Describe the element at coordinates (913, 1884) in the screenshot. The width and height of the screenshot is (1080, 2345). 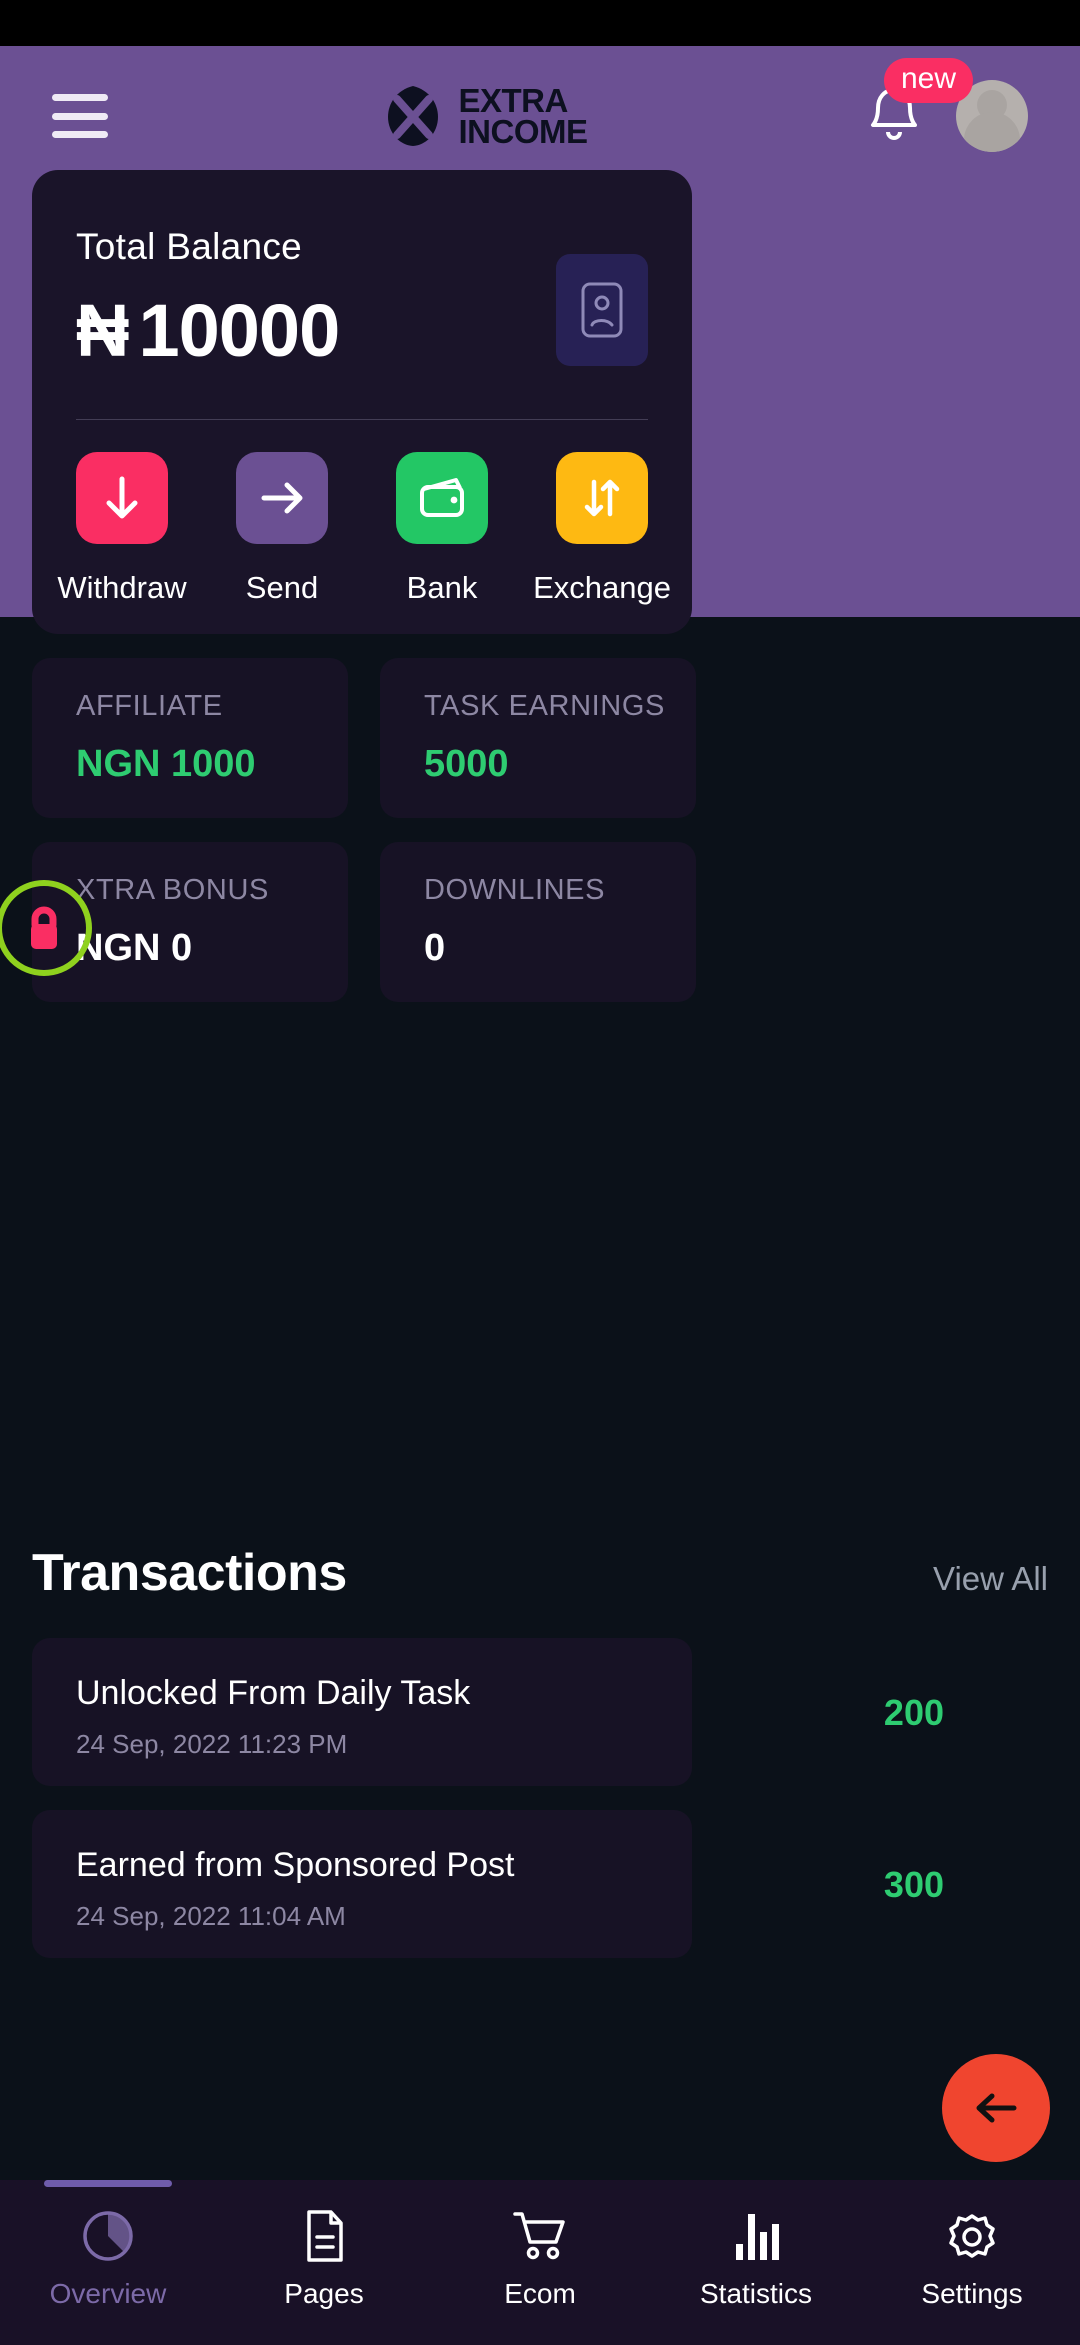
I see `transaction-amount: 300` at that location.